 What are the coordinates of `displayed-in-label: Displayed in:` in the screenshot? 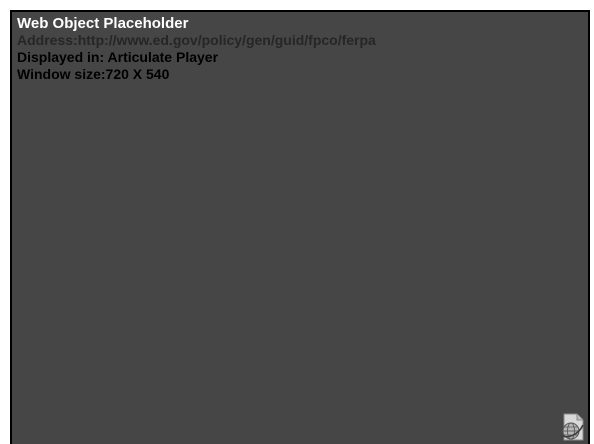 It's located at (62, 57).